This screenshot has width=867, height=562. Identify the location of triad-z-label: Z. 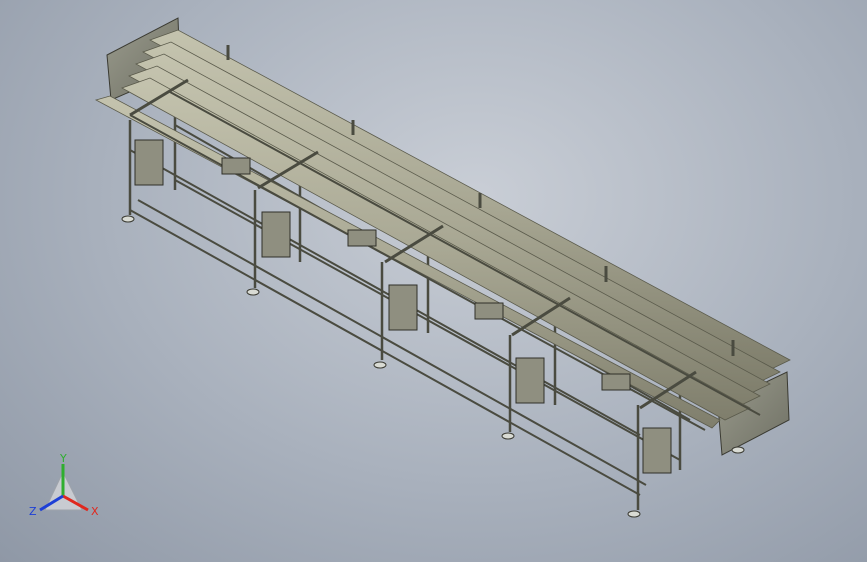
(33, 511).